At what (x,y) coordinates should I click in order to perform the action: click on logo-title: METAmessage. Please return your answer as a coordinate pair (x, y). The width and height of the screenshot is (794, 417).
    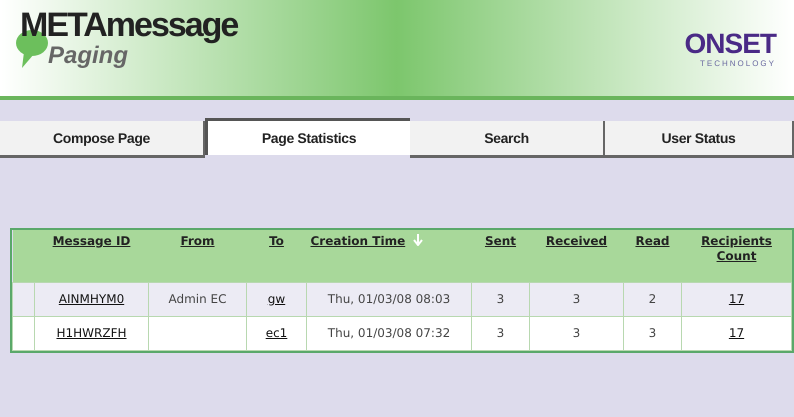
    Looking at the image, I should click on (129, 25).